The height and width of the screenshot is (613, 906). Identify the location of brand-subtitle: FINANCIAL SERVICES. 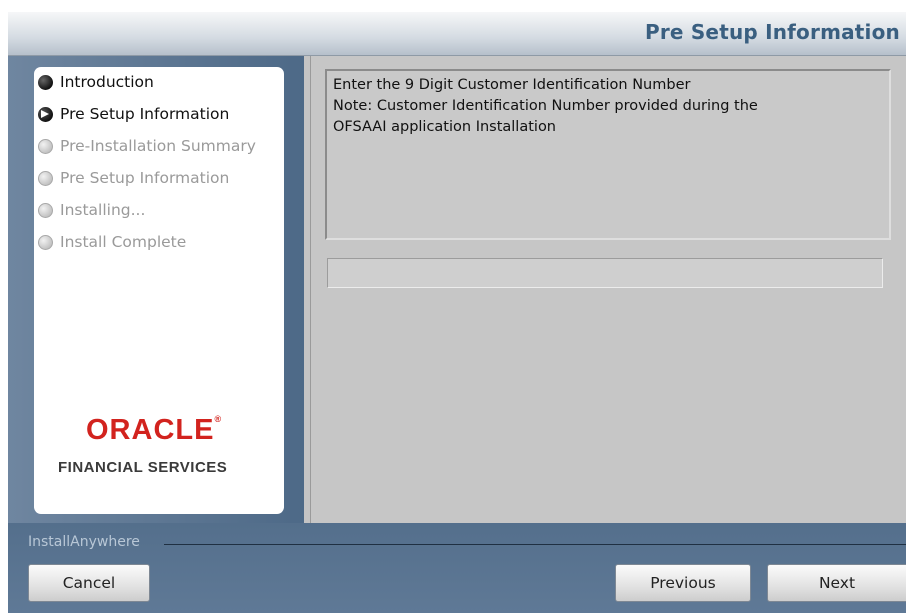
(143, 467).